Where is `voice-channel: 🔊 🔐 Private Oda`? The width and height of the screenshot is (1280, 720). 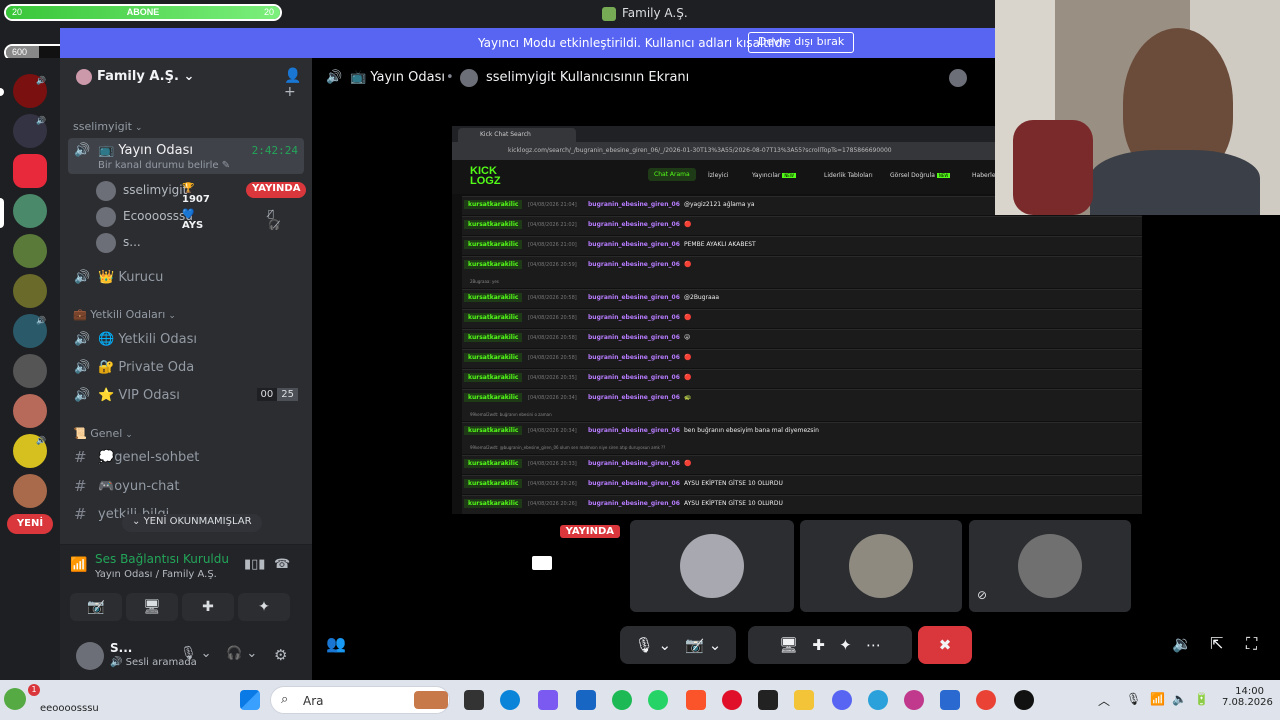
voice-channel: 🔊 🔐 Private Oda is located at coordinates (186, 368).